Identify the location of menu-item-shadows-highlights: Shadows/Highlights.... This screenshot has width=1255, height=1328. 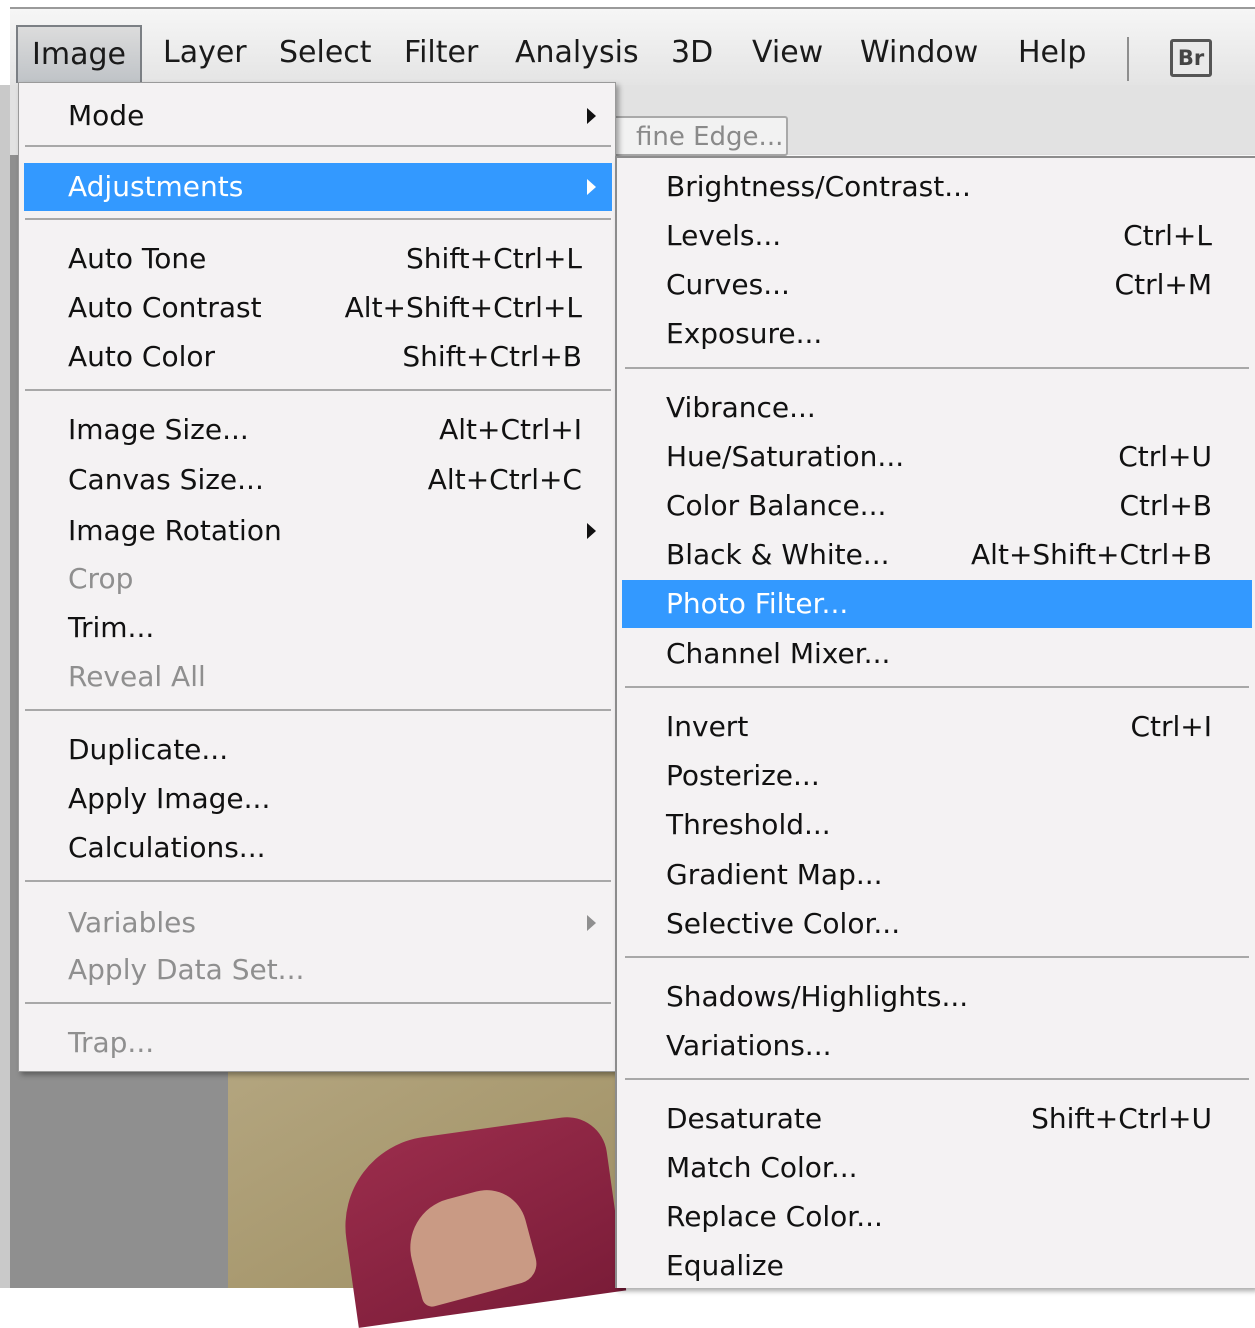
(937, 997).